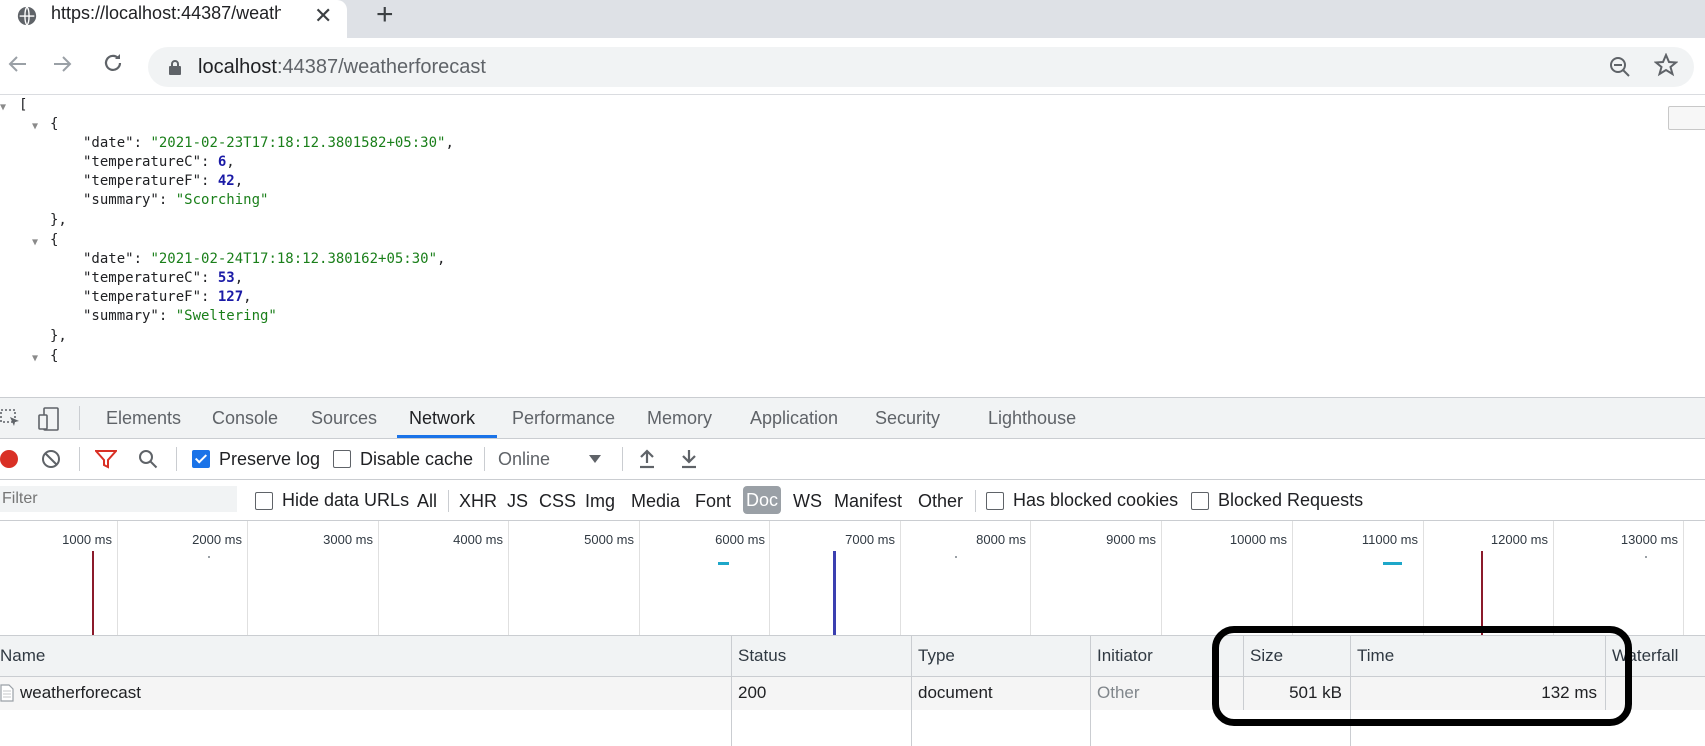 This screenshot has height=746, width=1705. What do you see at coordinates (517, 501) in the screenshot?
I see `filter-type-js: JS` at bounding box center [517, 501].